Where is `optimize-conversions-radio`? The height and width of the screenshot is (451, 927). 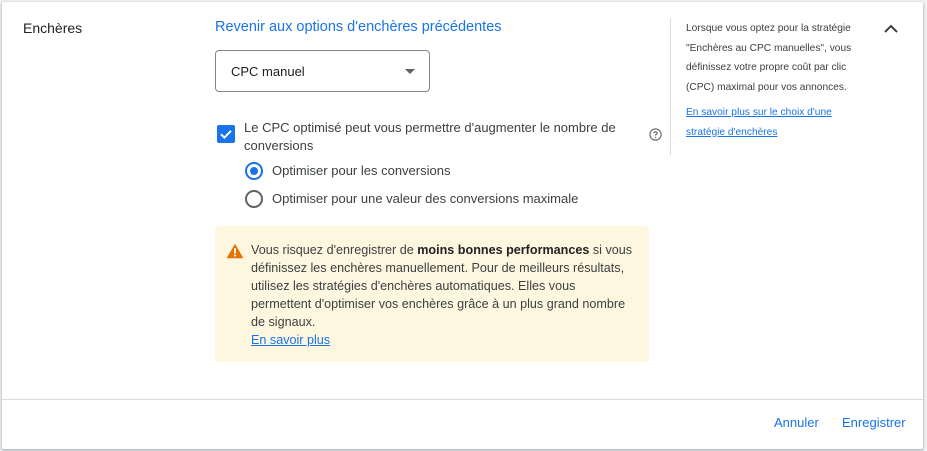 optimize-conversions-radio is located at coordinates (254, 171).